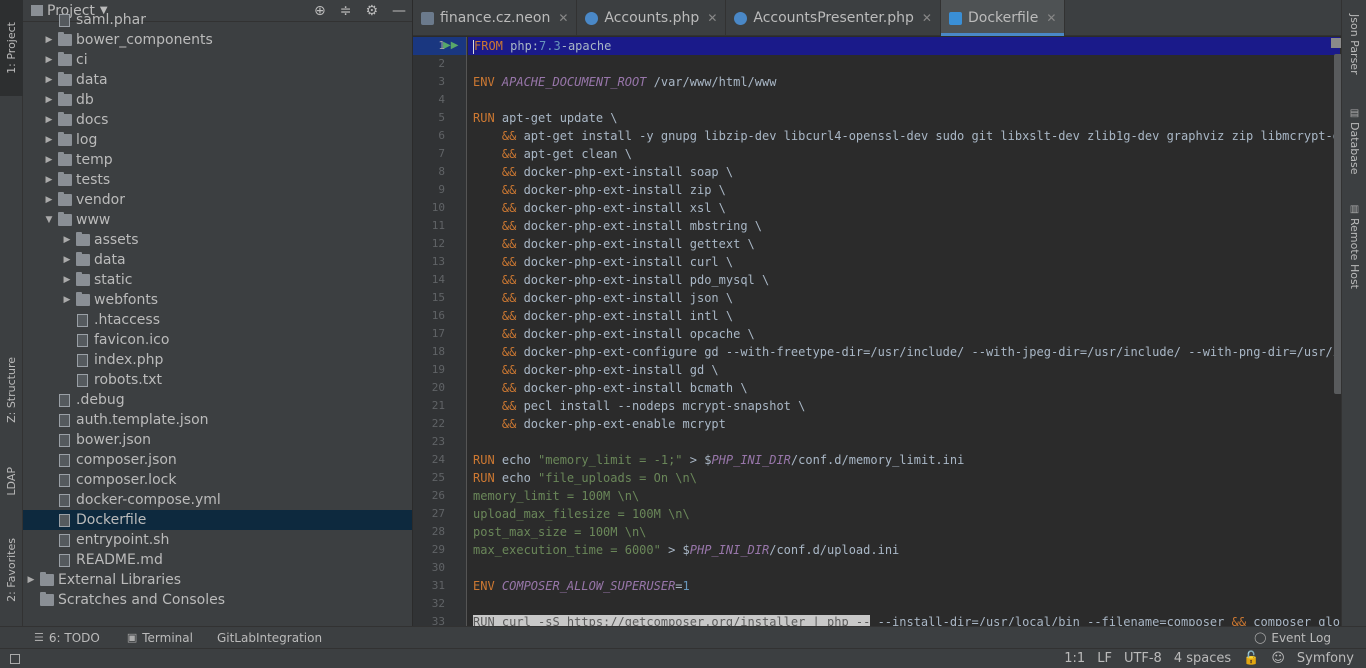 This screenshot has height=668, width=1366. I want to click on code-token: composer global, so click(1296, 620).